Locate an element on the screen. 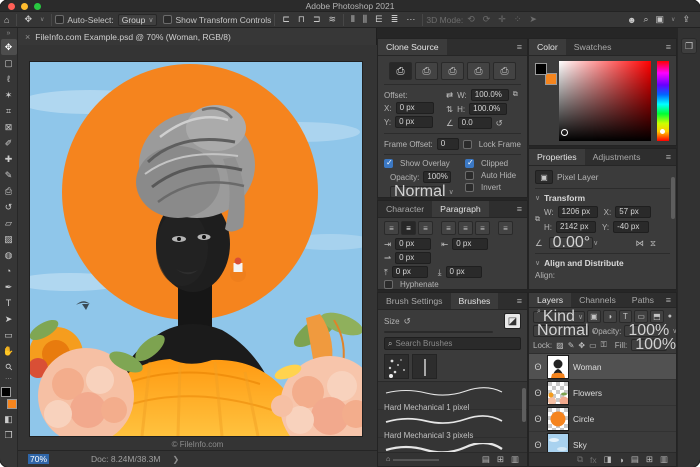 The width and height of the screenshot is (700, 467). lock-artboard-icon: ▭ is located at coordinates (593, 345).